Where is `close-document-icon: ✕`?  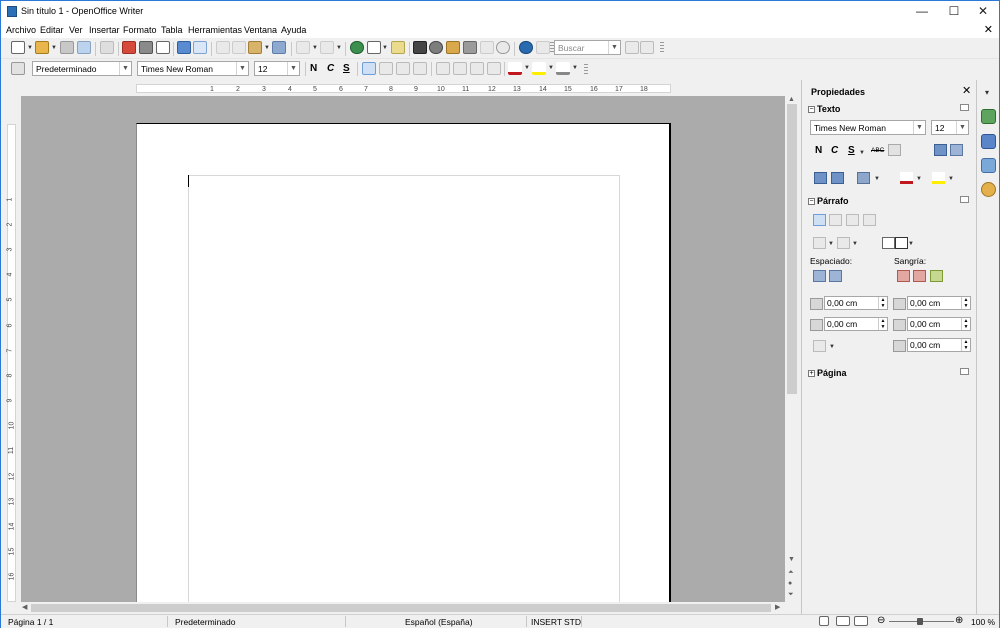
close-document-icon: ✕ is located at coordinates (988, 29).